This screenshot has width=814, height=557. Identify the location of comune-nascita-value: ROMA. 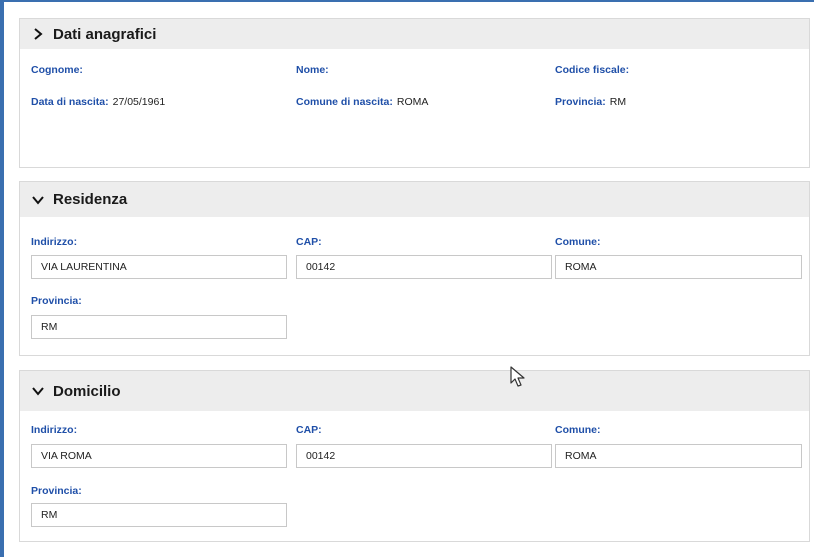
(412, 102).